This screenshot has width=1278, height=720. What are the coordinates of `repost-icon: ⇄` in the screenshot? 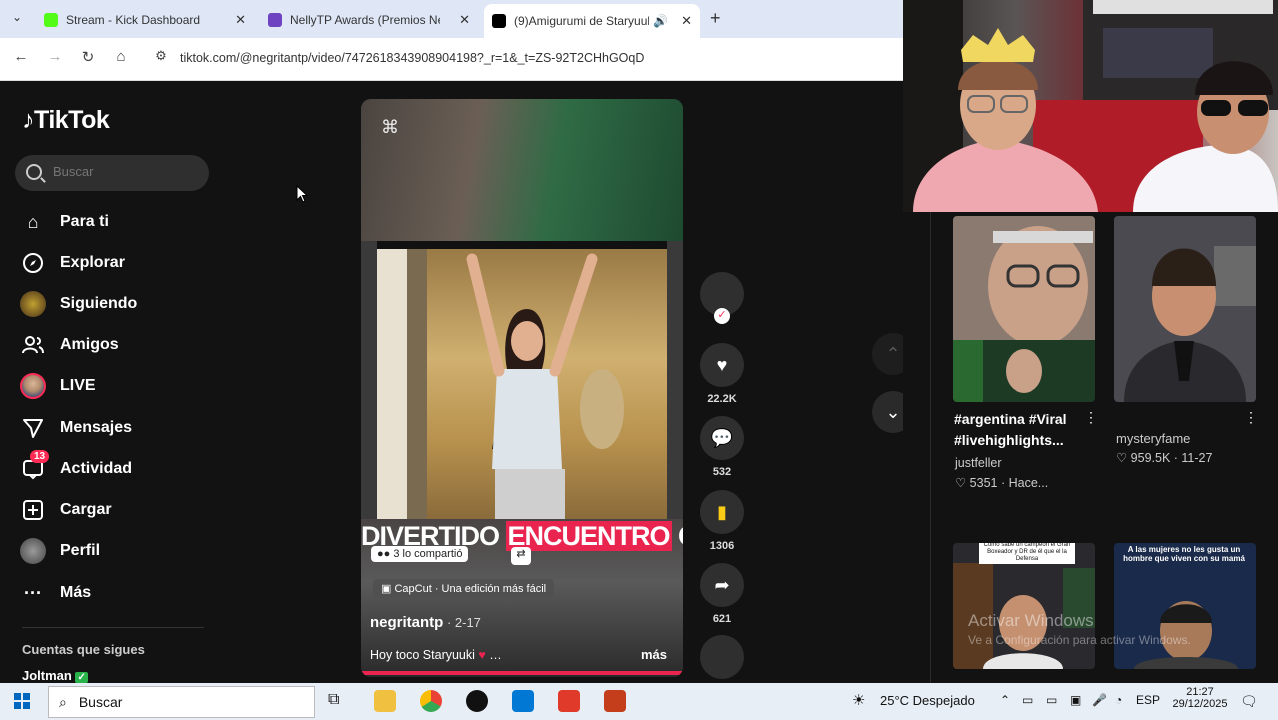 It's located at (521, 556).